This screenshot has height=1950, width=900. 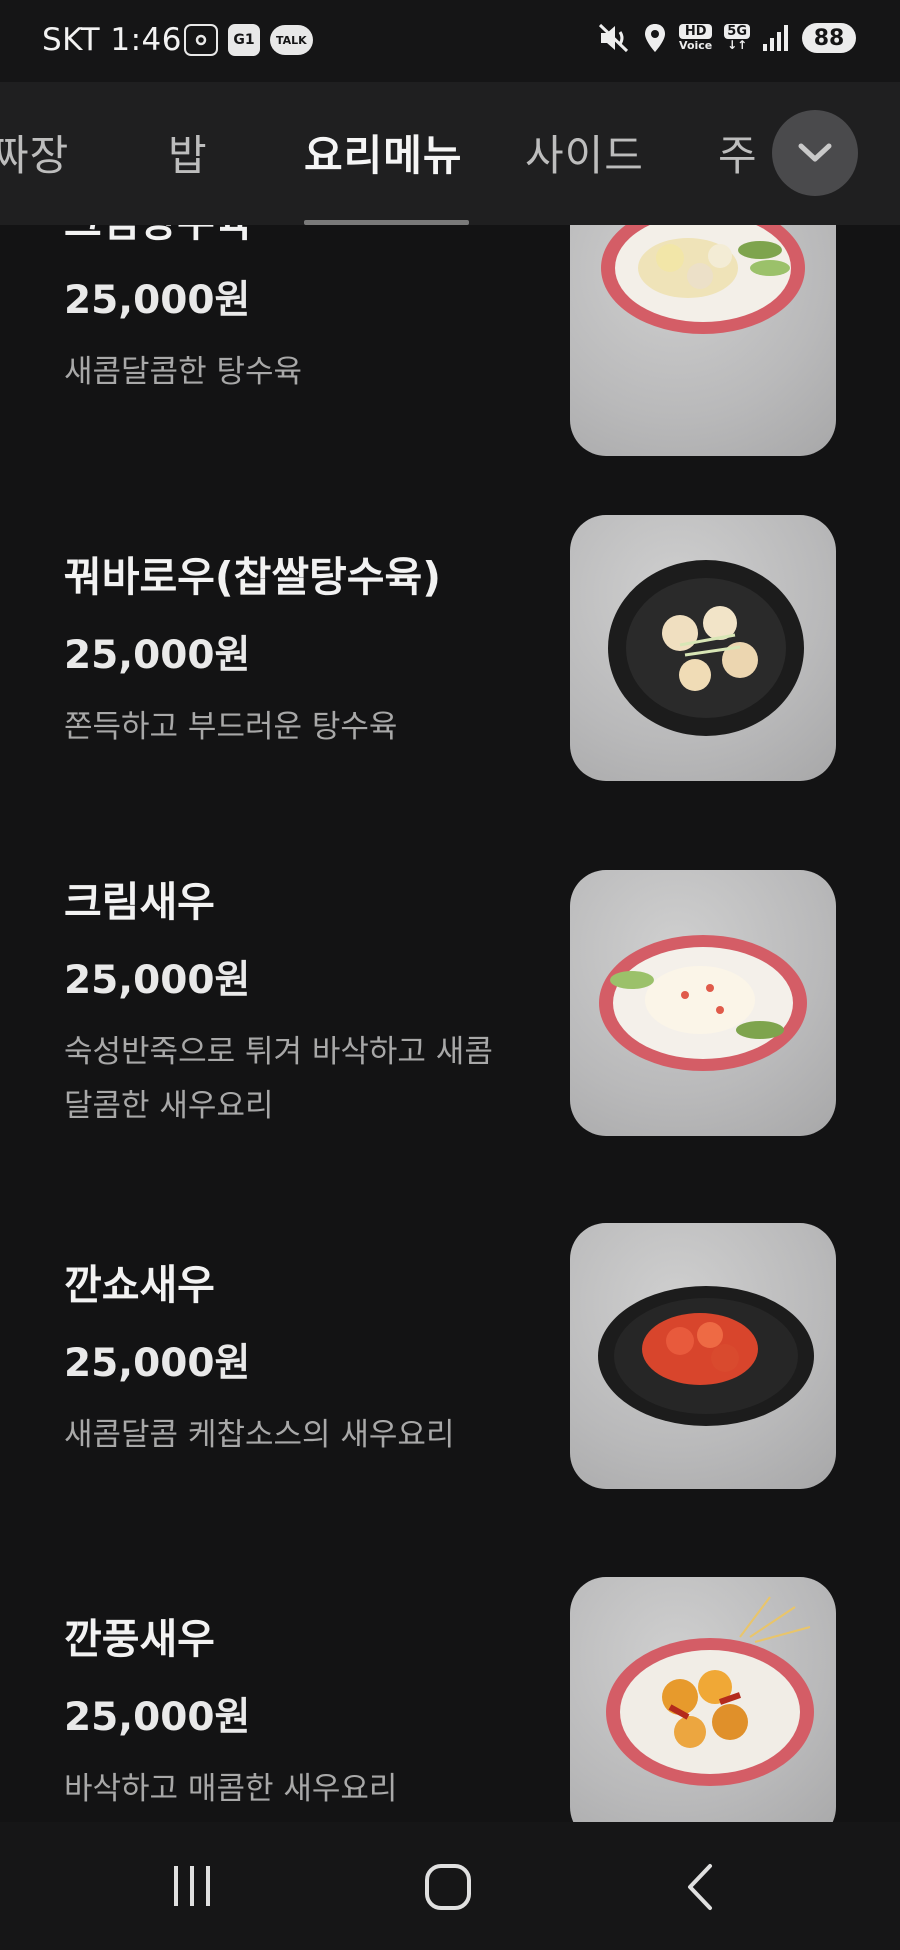 I want to click on mute-vibrate-icon, so click(x=614, y=38).